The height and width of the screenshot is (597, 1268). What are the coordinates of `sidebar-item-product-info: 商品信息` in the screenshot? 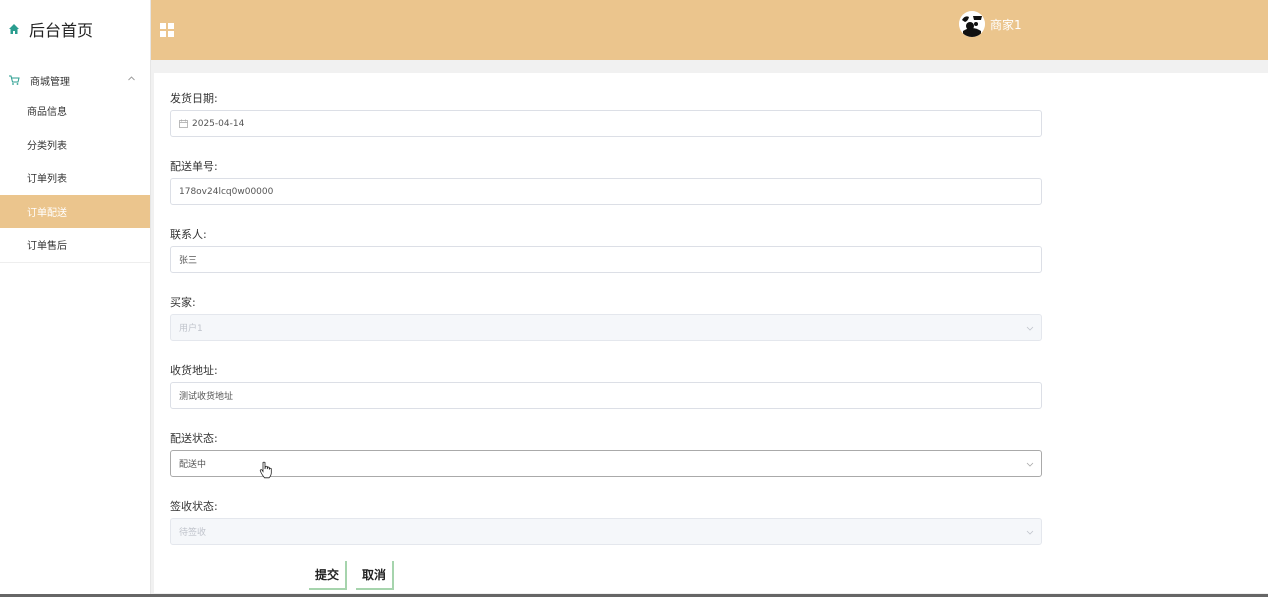 It's located at (75, 111).